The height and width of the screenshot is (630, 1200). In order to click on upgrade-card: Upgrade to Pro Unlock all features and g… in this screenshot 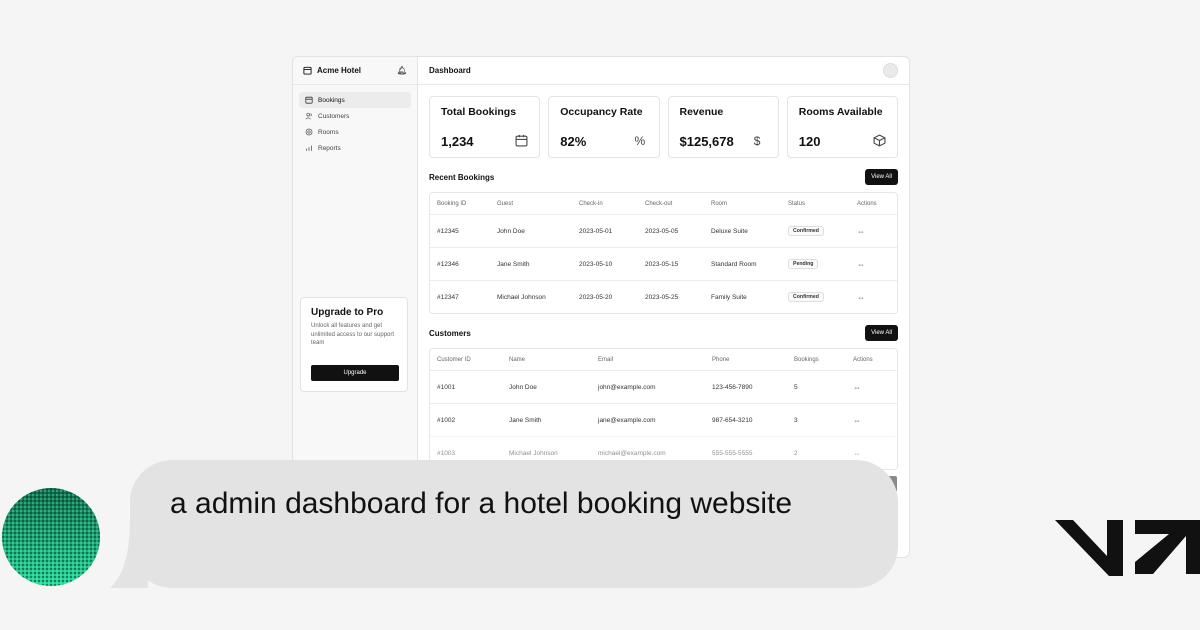, I will do `click(354, 344)`.